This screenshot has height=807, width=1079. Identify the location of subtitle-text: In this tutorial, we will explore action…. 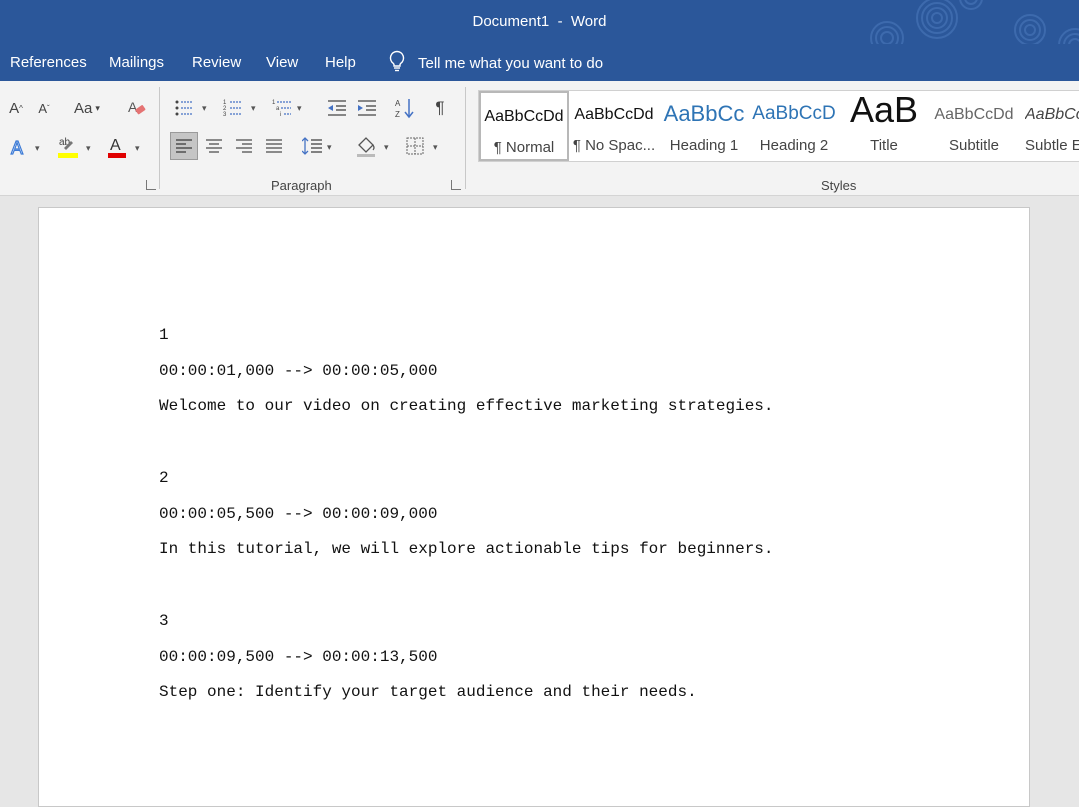
(466, 549).